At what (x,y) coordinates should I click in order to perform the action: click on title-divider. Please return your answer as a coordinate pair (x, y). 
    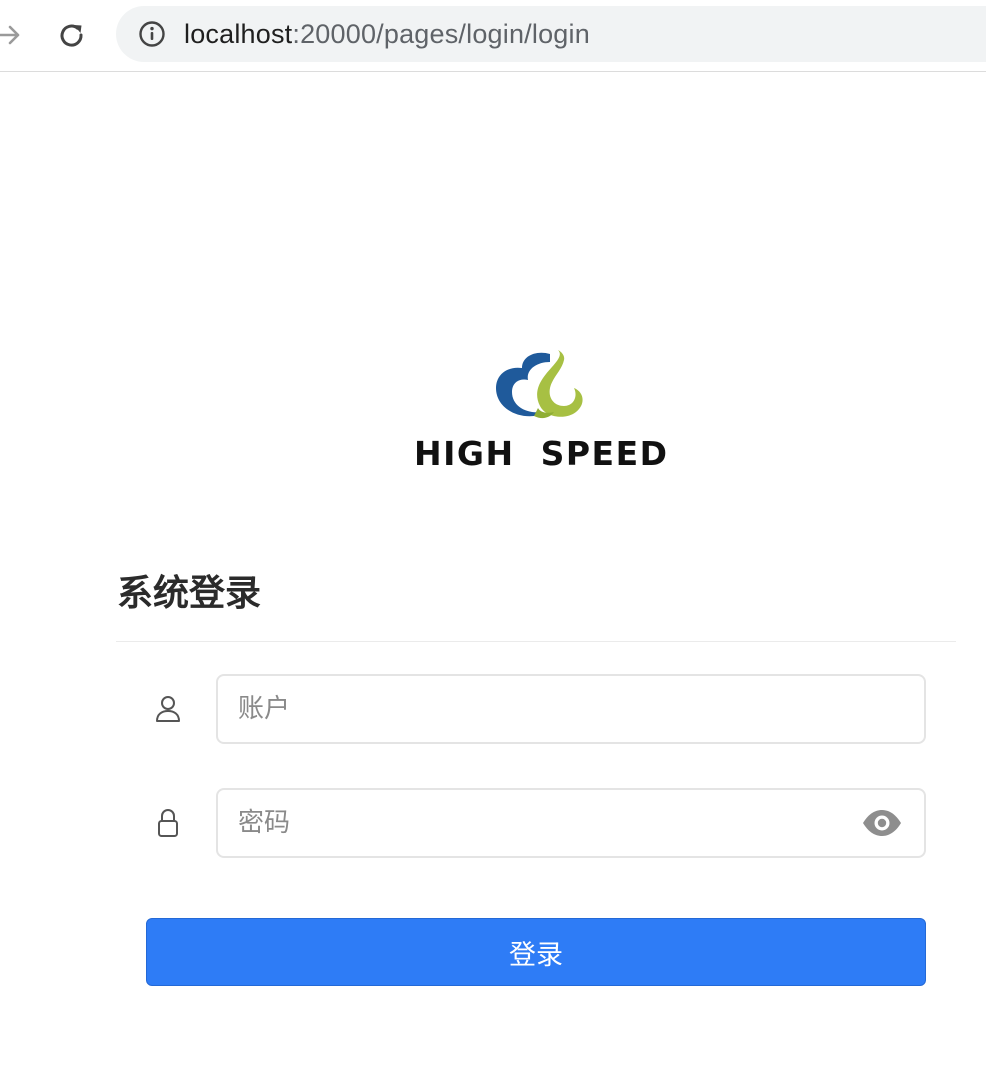
    Looking at the image, I should click on (536, 641).